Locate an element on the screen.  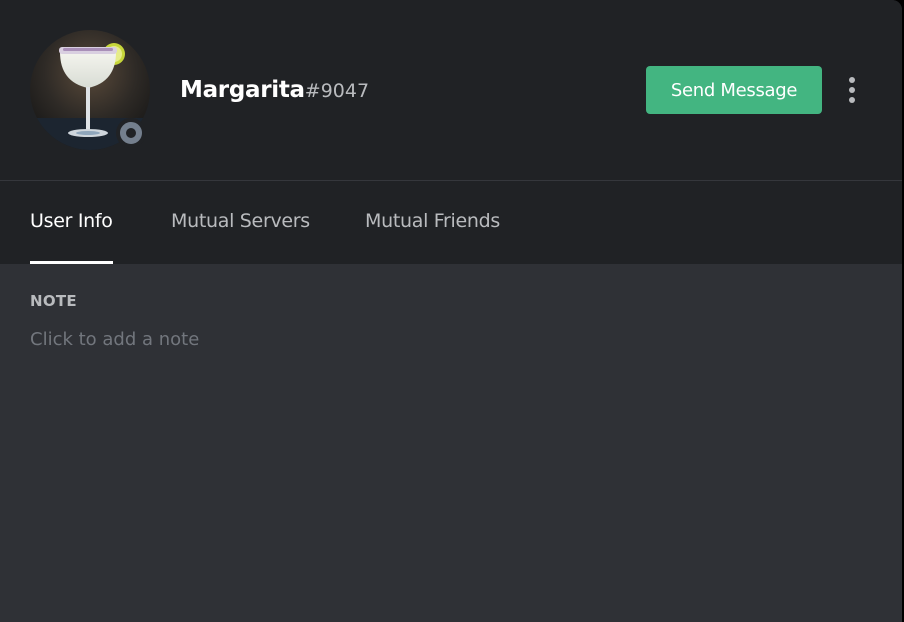
tab-mutual-servers: Mutual Servers is located at coordinates (240, 222).